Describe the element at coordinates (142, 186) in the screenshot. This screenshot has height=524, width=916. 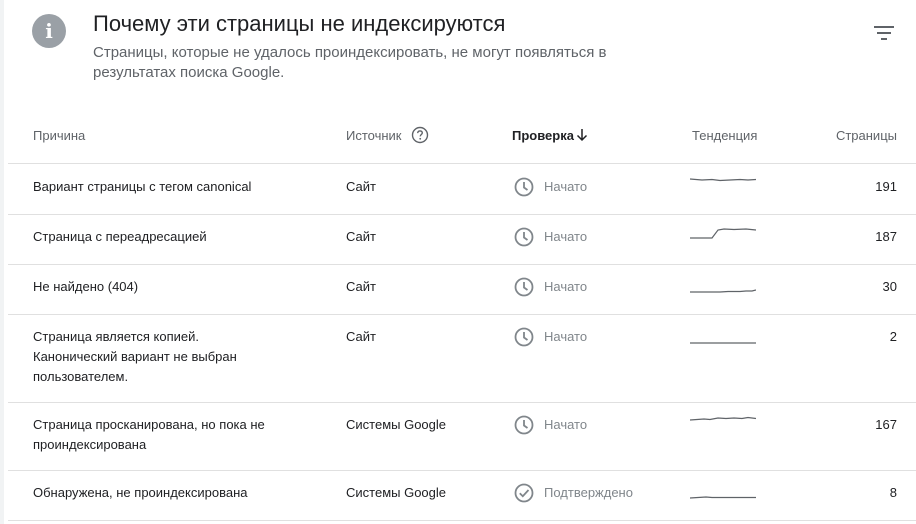
I see `row-reason: Вариант страницы с тегом canonical` at that location.